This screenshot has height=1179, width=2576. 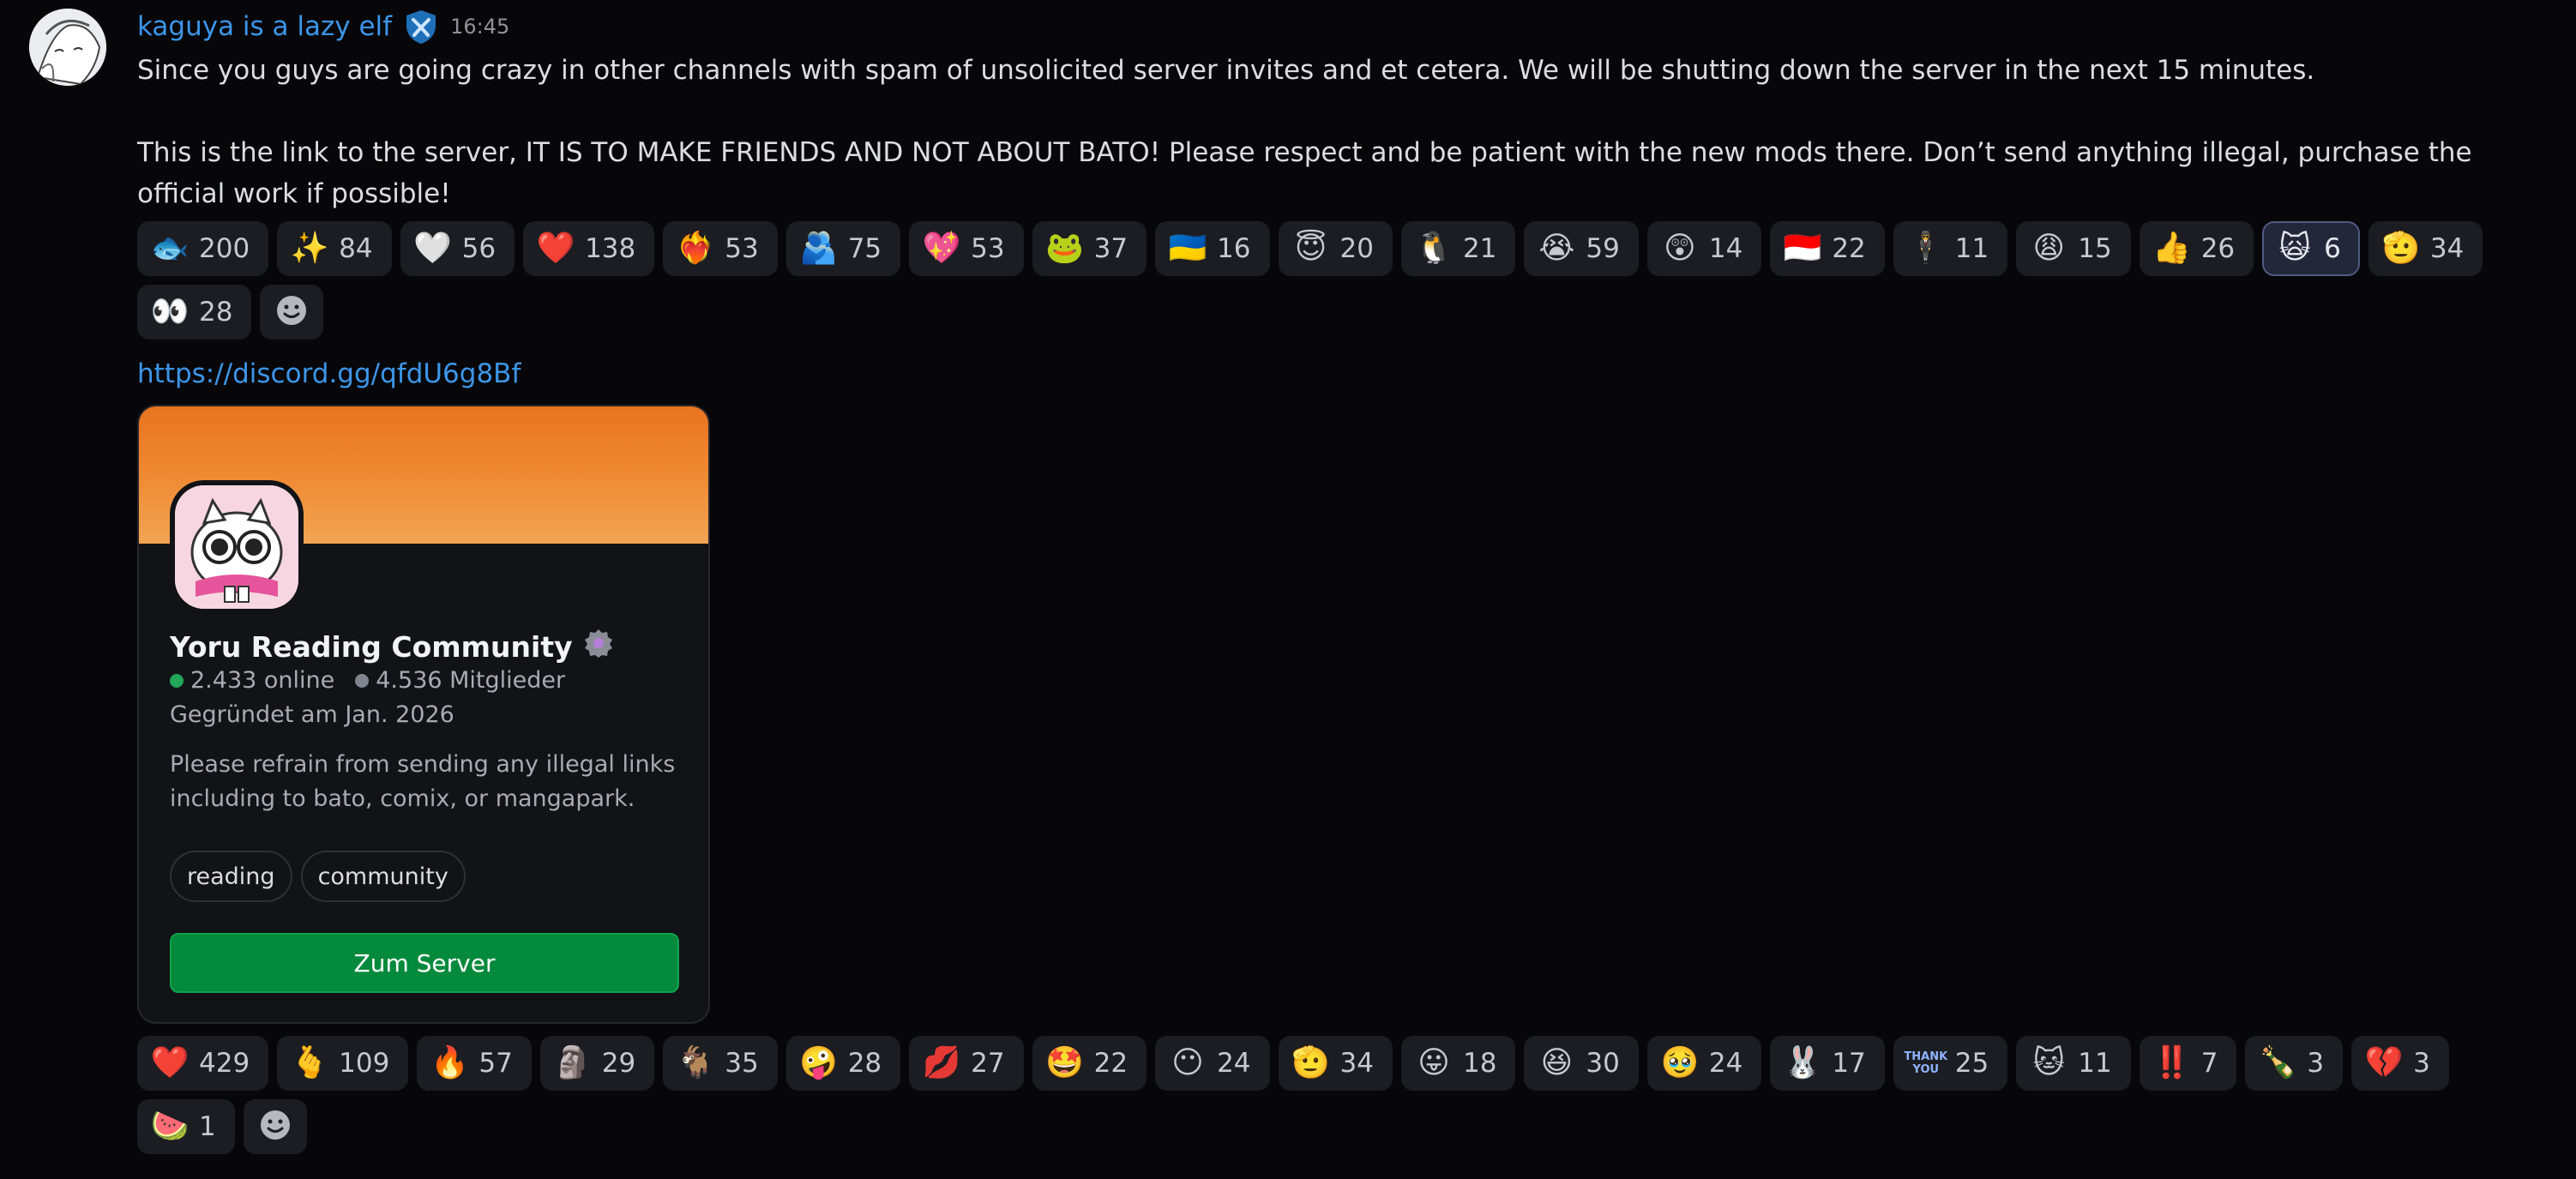 What do you see at coordinates (1065, 248) in the screenshot?
I see `reaction-emoji-icon: 🐸` at bounding box center [1065, 248].